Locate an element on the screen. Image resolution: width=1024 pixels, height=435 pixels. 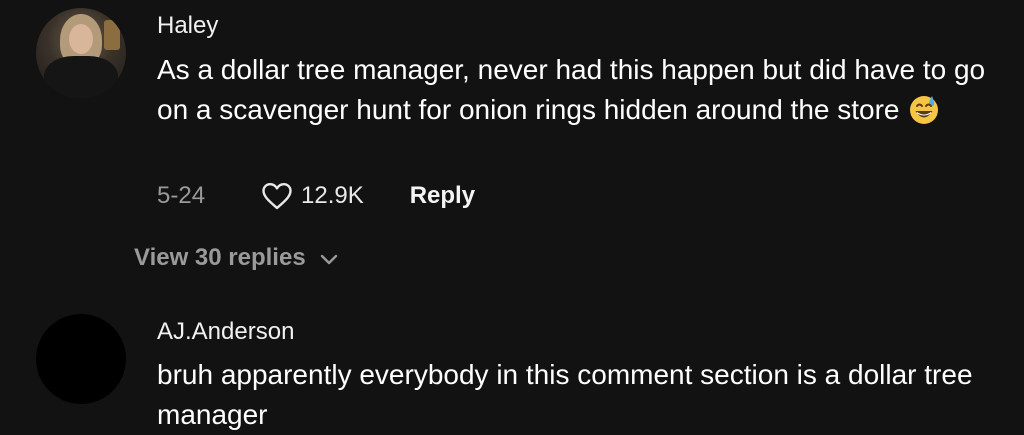
reply-button: Reply is located at coordinates (442, 196).